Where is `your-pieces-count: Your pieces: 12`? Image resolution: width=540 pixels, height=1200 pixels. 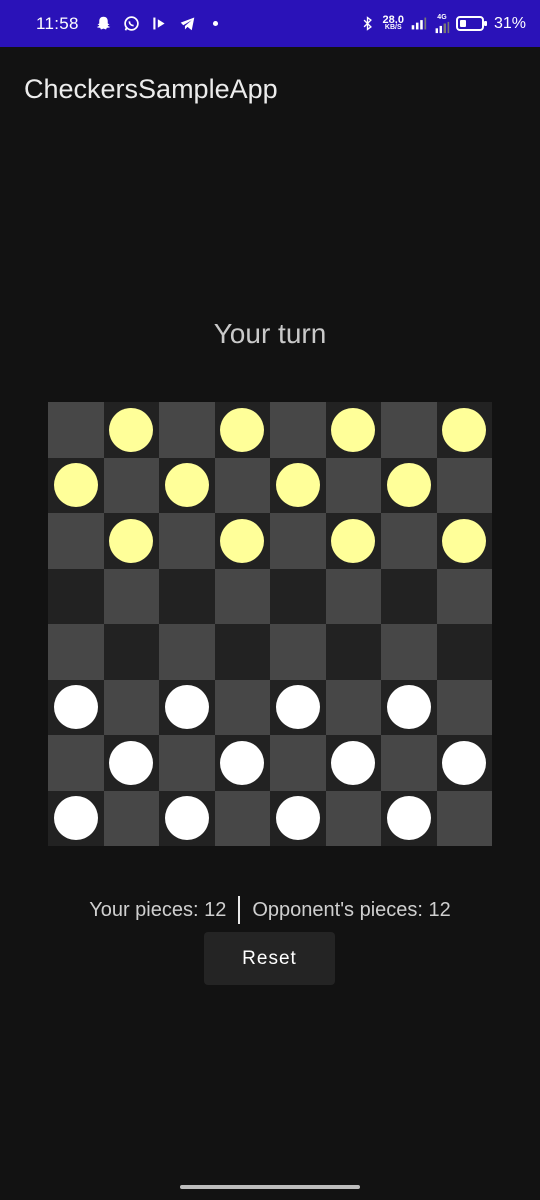
your-pieces-count: Your pieces: 12 is located at coordinates (158, 909).